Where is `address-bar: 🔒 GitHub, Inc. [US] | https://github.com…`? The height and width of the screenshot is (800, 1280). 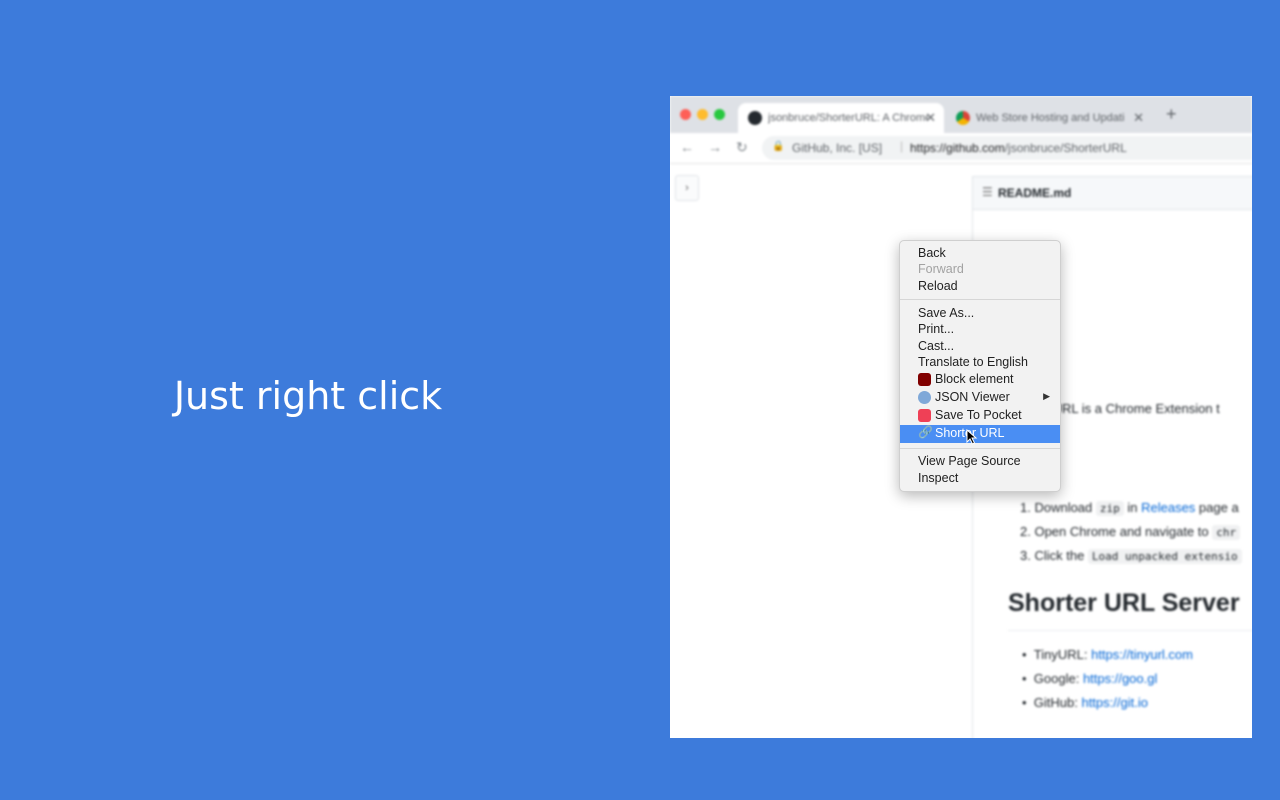 address-bar: 🔒 GitHub, Inc. [US] | https://github.com… is located at coordinates (1007, 148).